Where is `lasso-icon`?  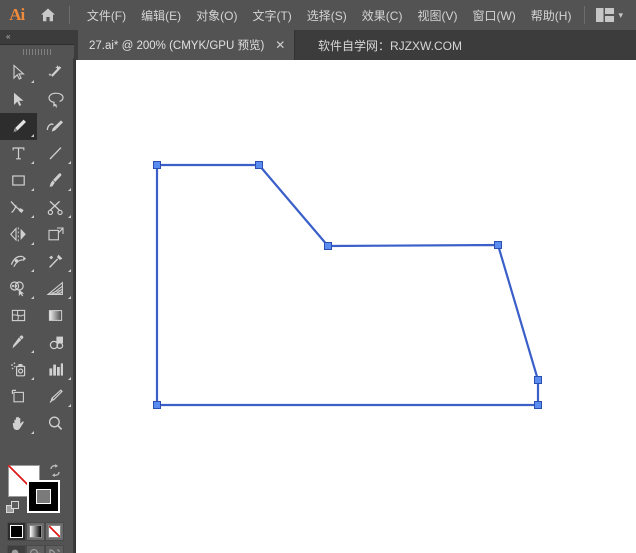
lasso-icon is located at coordinates (55, 100).